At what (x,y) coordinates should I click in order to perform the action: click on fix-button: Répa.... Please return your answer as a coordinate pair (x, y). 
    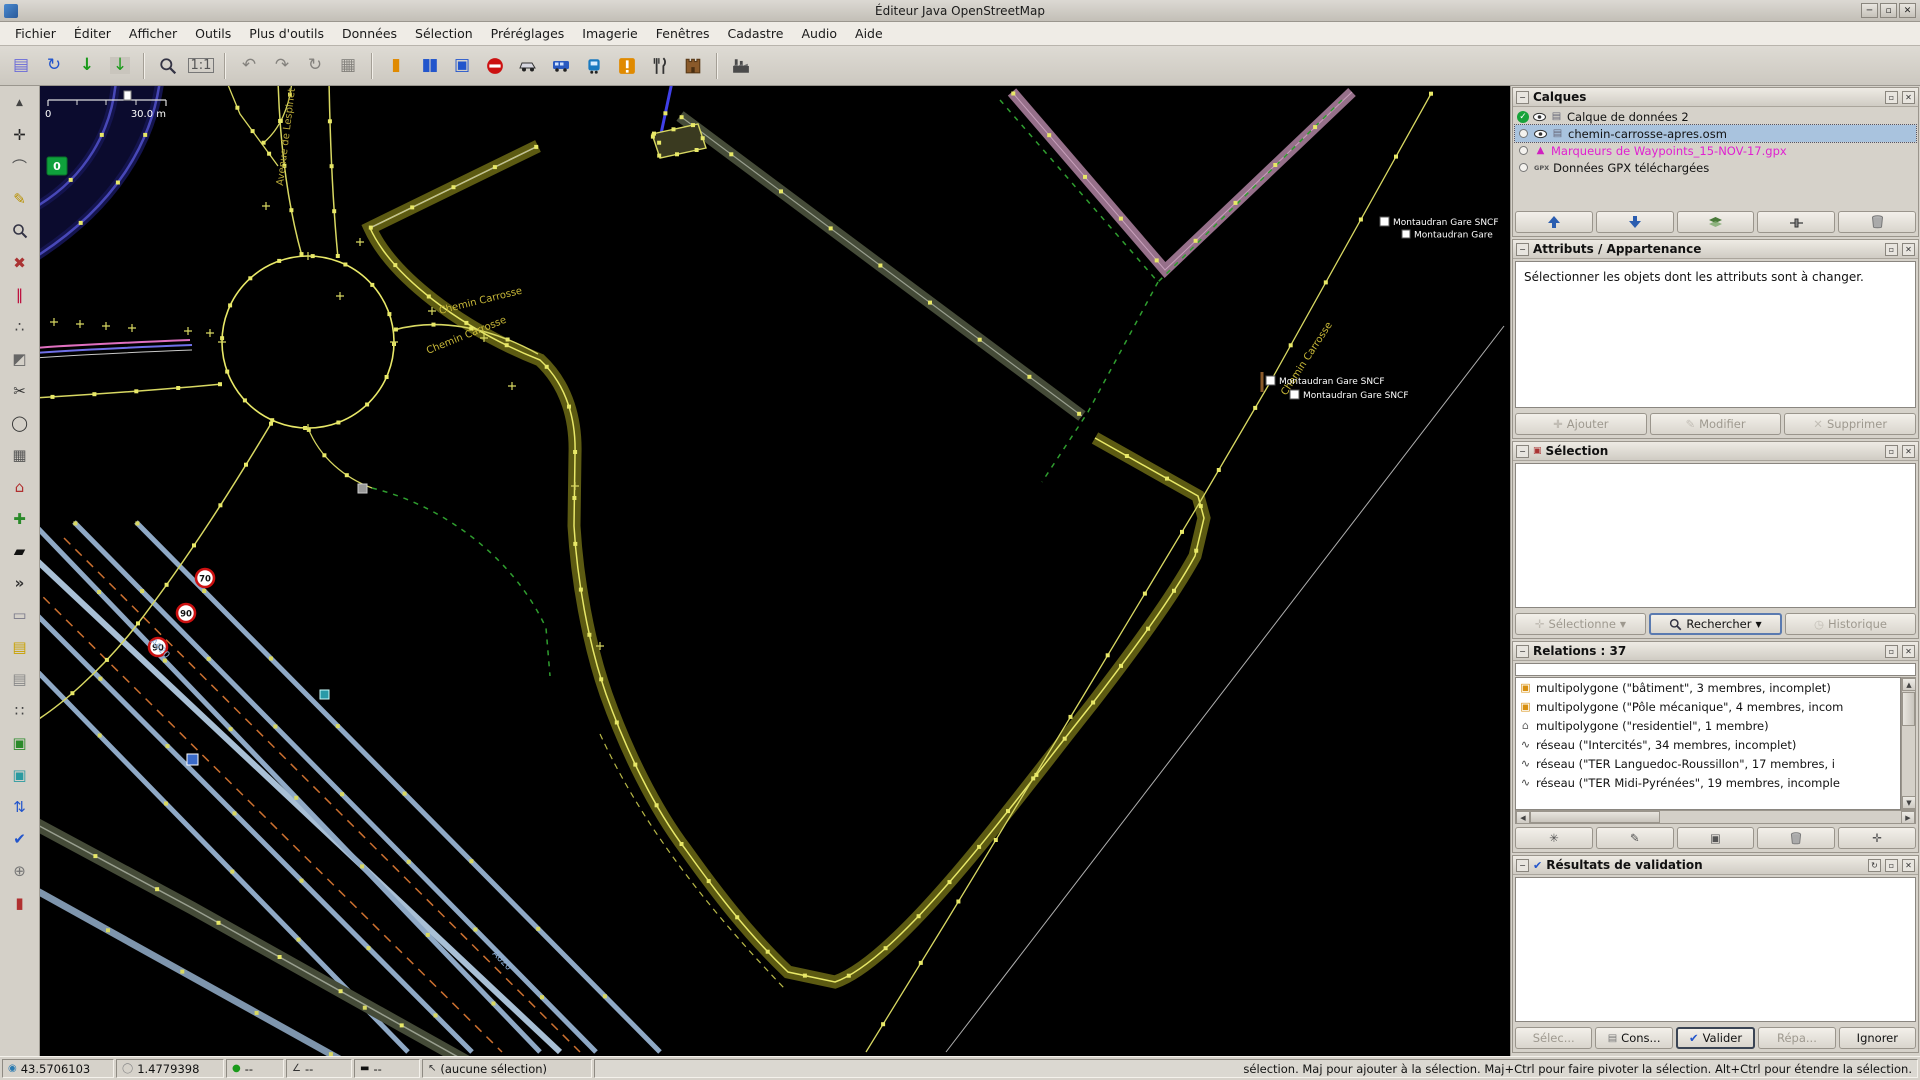
    Looking at the image, I should click on (1797, 1038).